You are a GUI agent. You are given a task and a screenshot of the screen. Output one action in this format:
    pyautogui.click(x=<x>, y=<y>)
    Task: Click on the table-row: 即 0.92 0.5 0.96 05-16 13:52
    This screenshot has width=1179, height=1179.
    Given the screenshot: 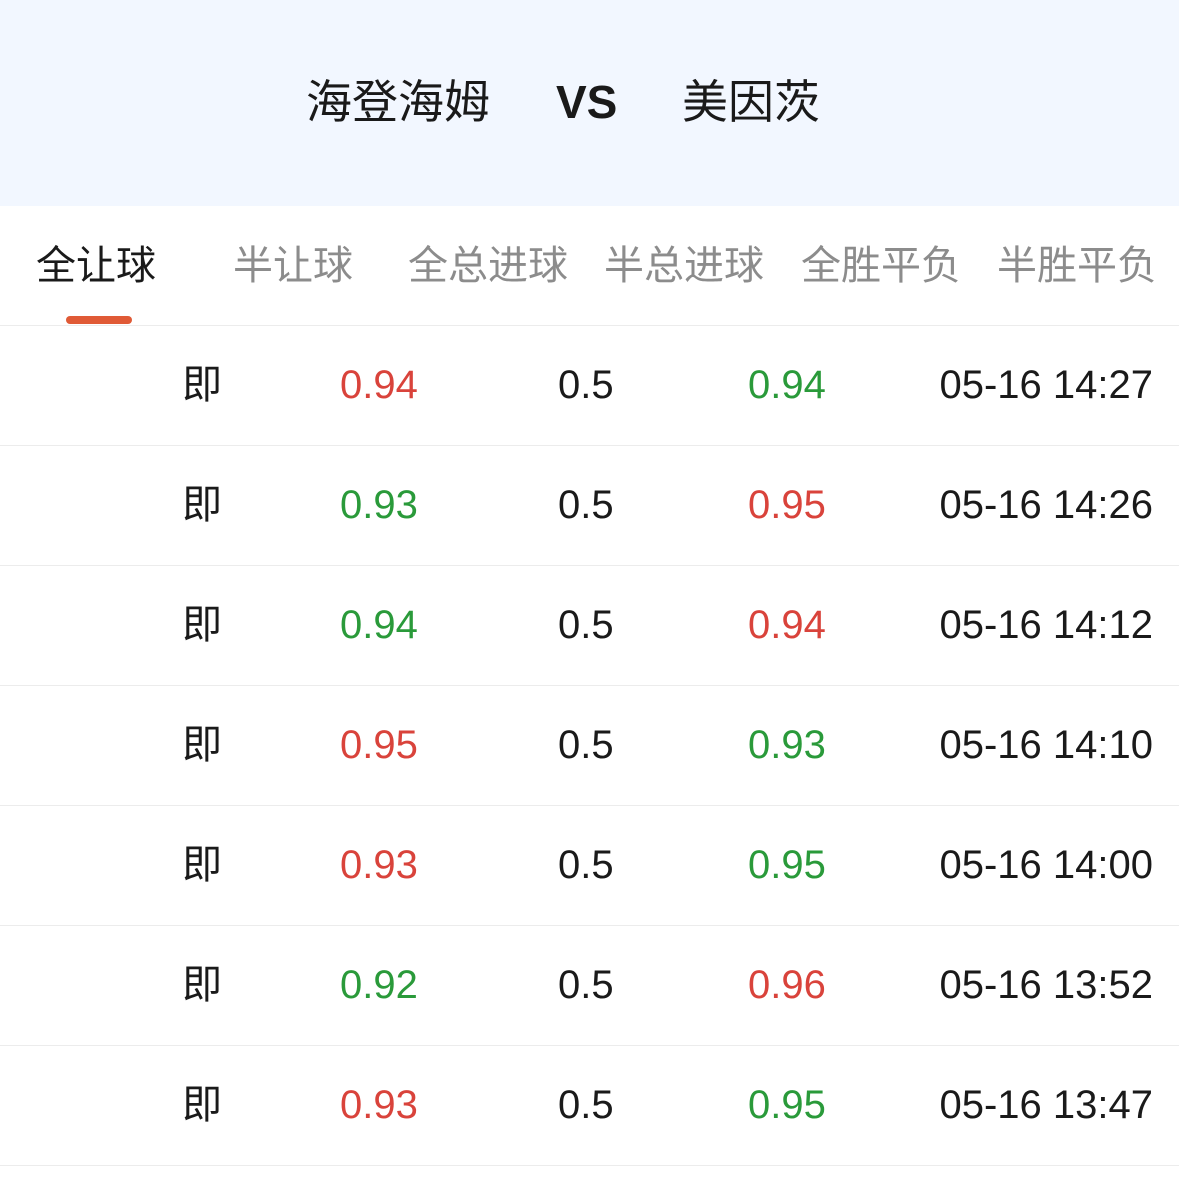 What is the action you would take?
    pyautogui.click(x=589, y=986)
    